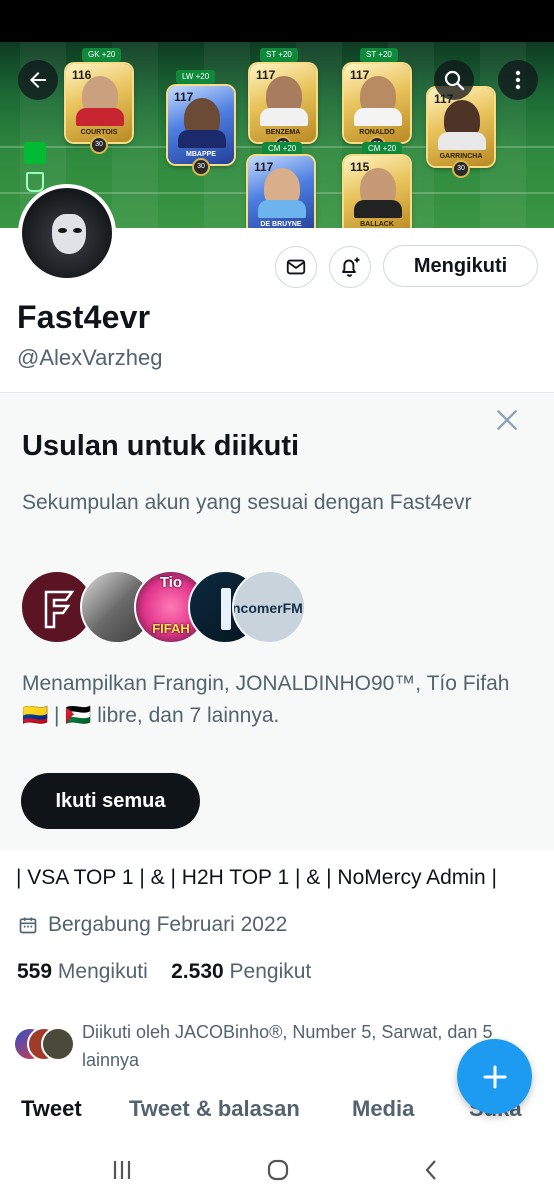 This screenshot has height=1200, width=554. Describe the element at coordinates (461, 156) in the screenshot. I see `card-name: GARRINCHA` at that location.